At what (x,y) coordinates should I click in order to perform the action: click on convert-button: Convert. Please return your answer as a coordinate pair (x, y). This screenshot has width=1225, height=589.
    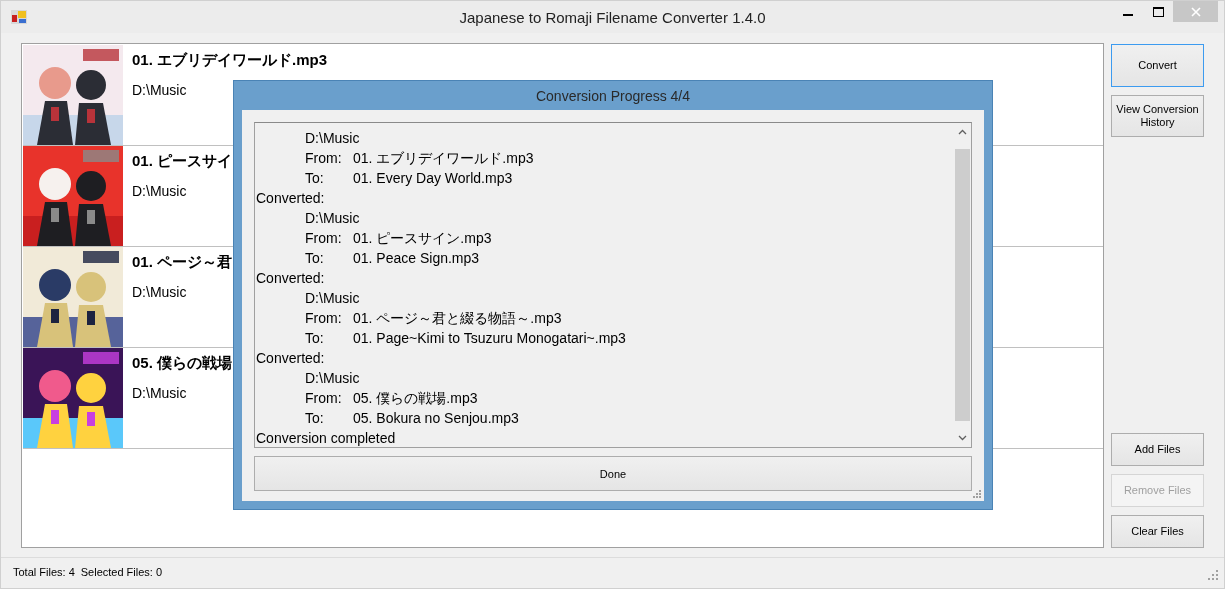
    Looking at the image, I should click on (1157, 65).